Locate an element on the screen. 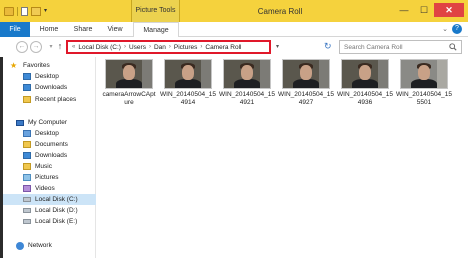  tab-share: Share is located at coordinates (83, 29).